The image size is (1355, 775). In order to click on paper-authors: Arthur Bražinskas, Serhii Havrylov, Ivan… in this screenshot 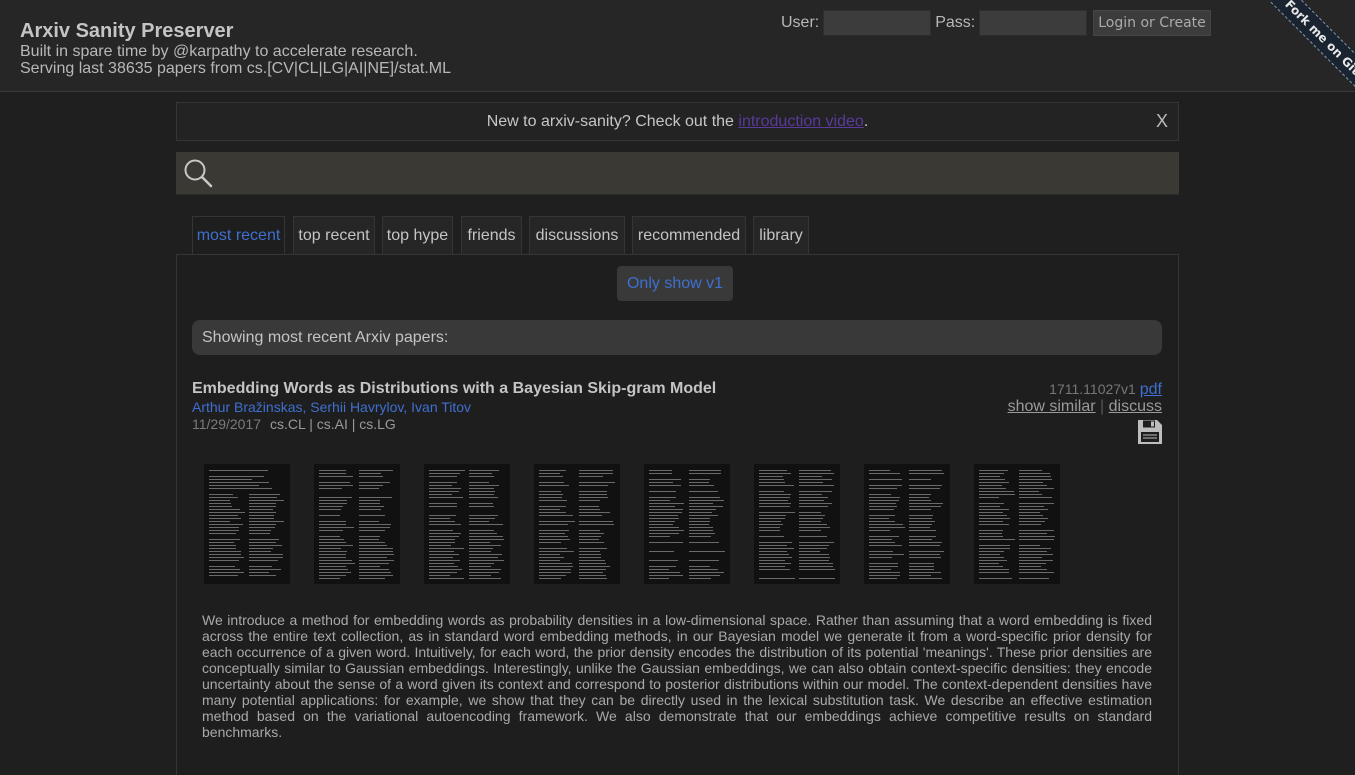, I will do `click(331, 407)`.